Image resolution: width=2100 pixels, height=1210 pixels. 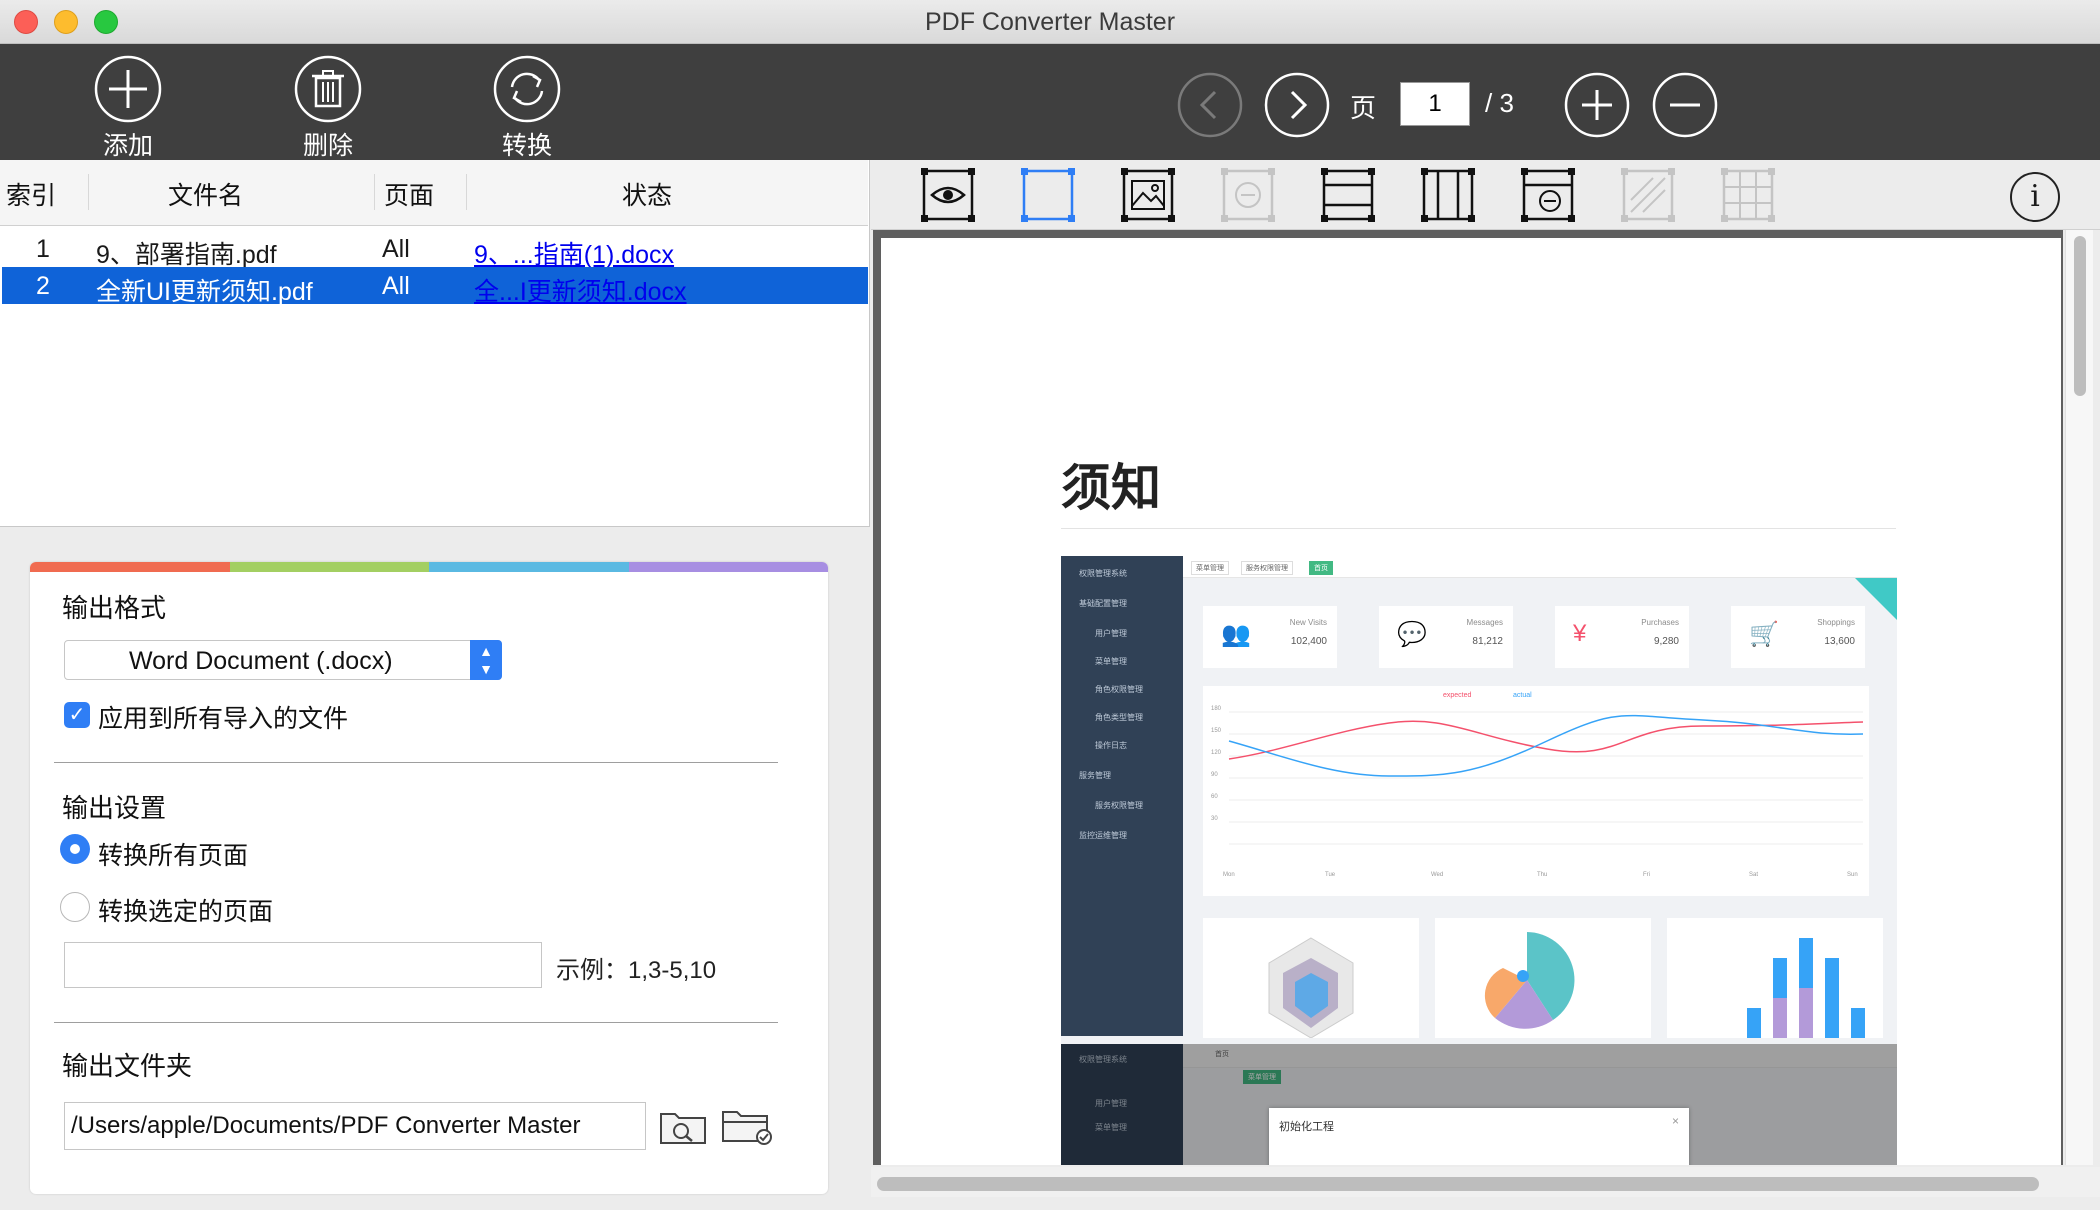 I want to click on y-tick: 90, so click(x=1214, y=775).